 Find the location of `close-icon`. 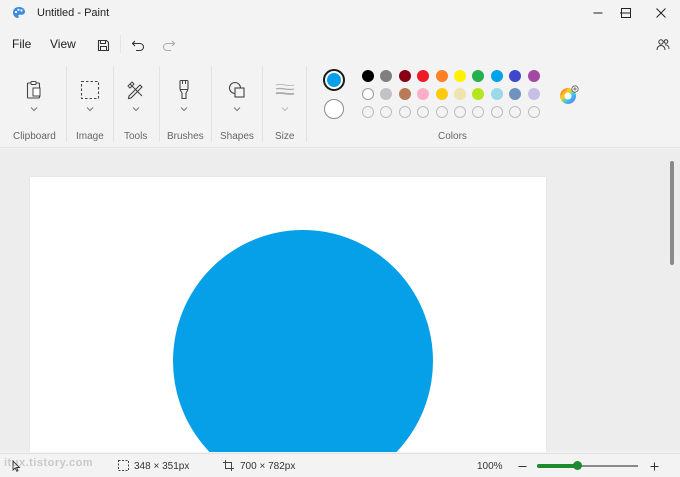

close-icon is located at coordinates (661, 13).